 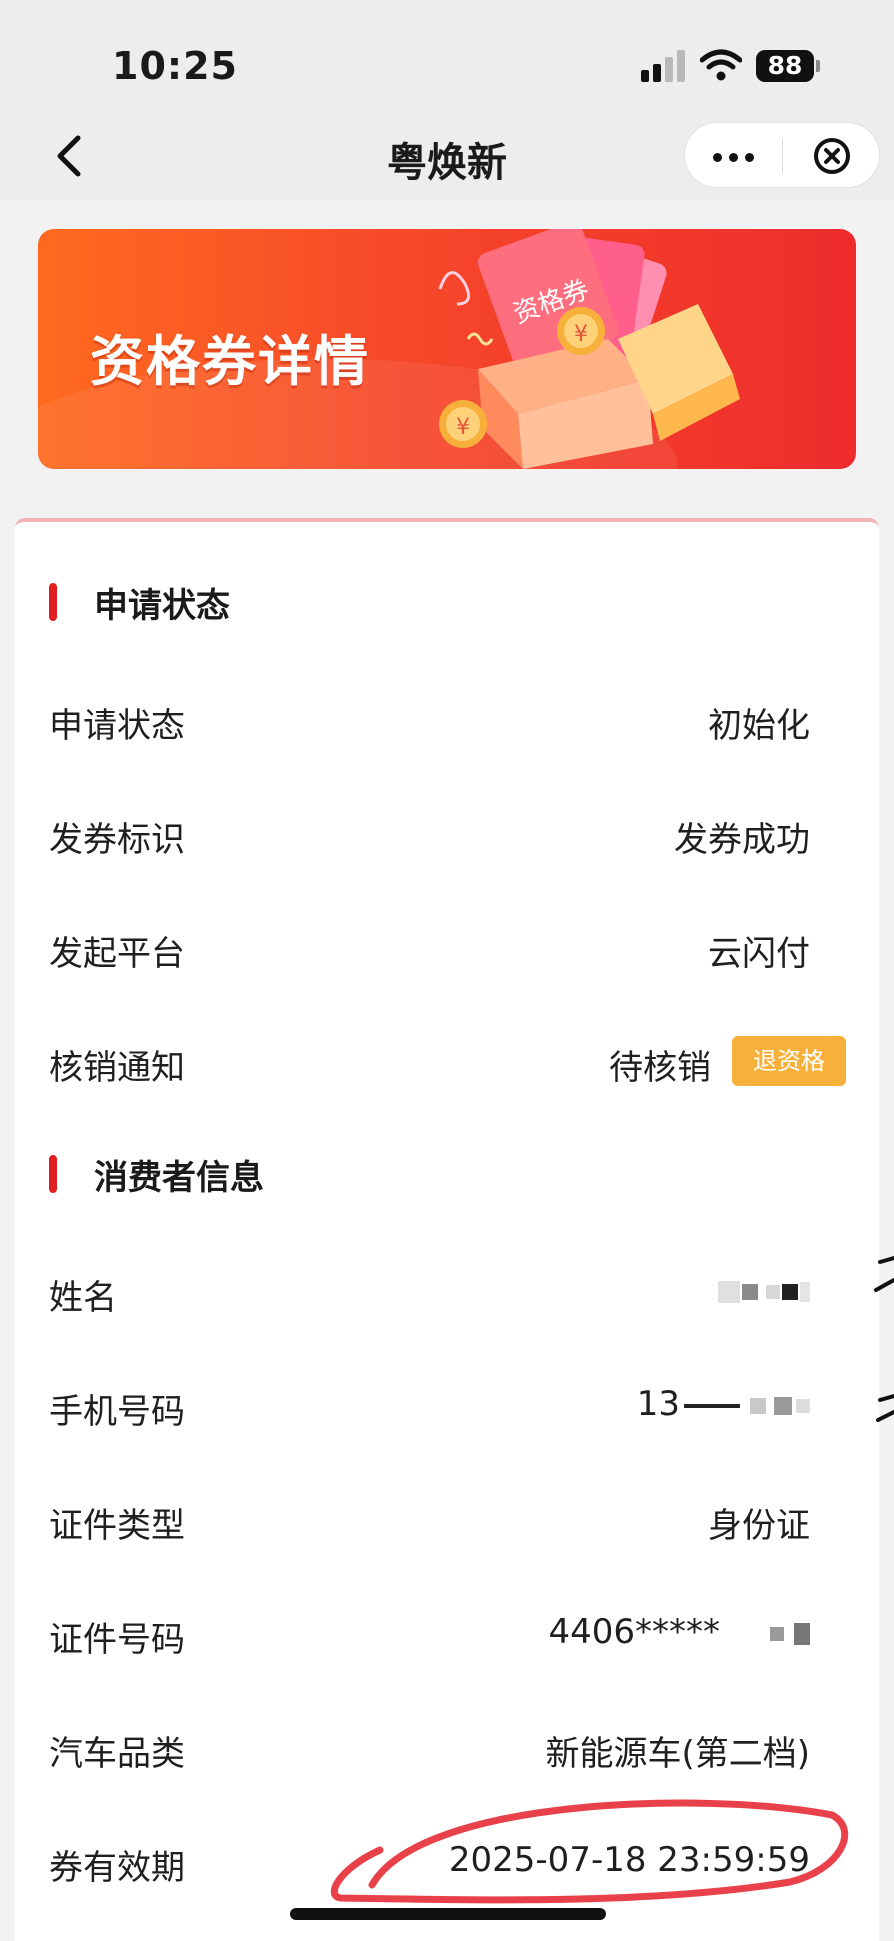 What do you see at coordinates (589, 349) in the screenshot?
I see `gift-box-illustration: 资格券 ¥ ¥` at bounding box center [589, 349].